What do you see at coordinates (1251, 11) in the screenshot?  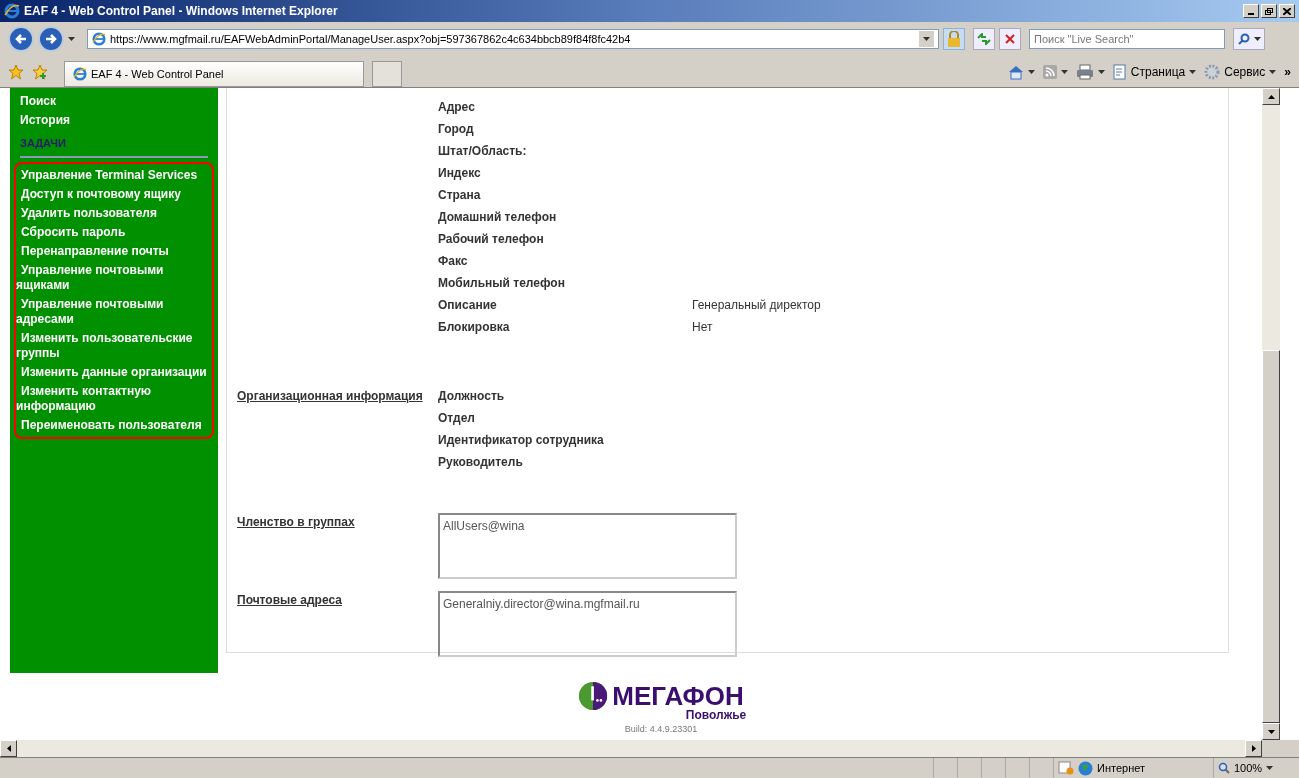 I see `minimize-button` at bounding box center [1251, 11].